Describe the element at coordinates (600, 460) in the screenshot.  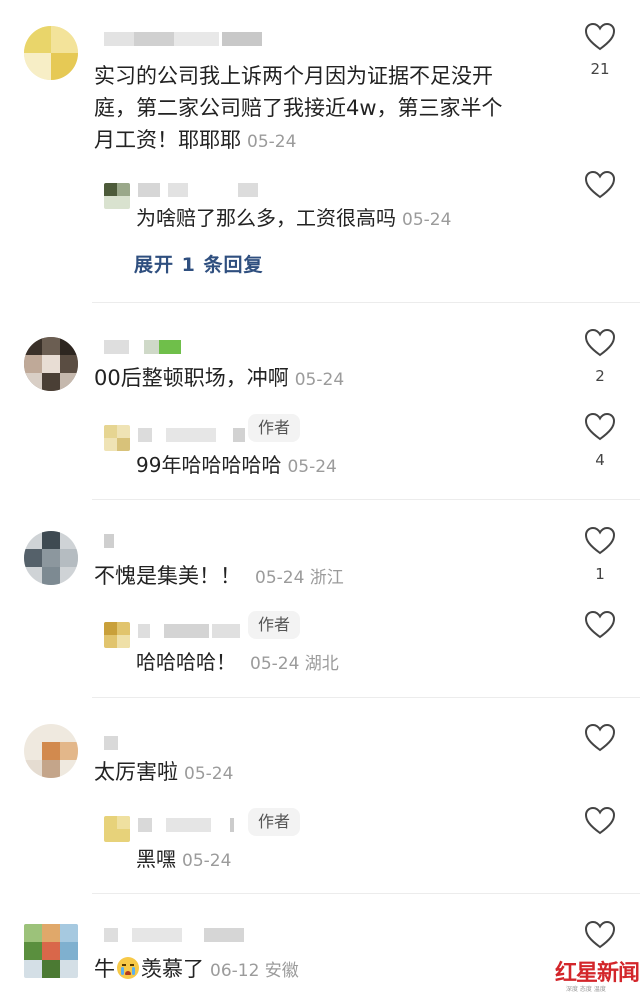
I see `like-count: 4` at that location.